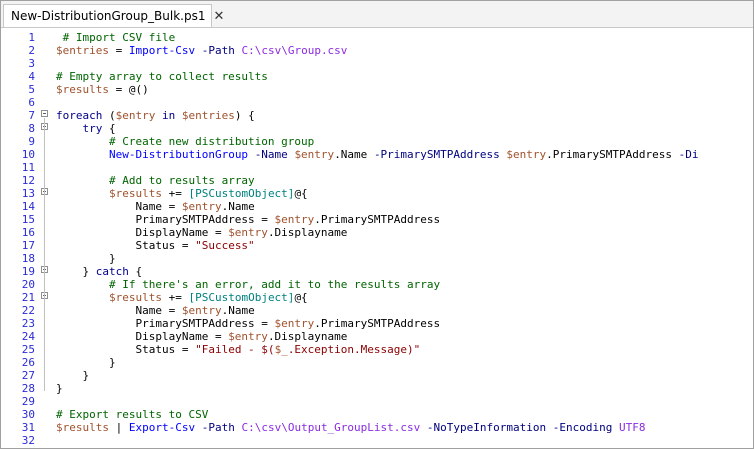  I want to click on line-number: 9, so click(31, 141).